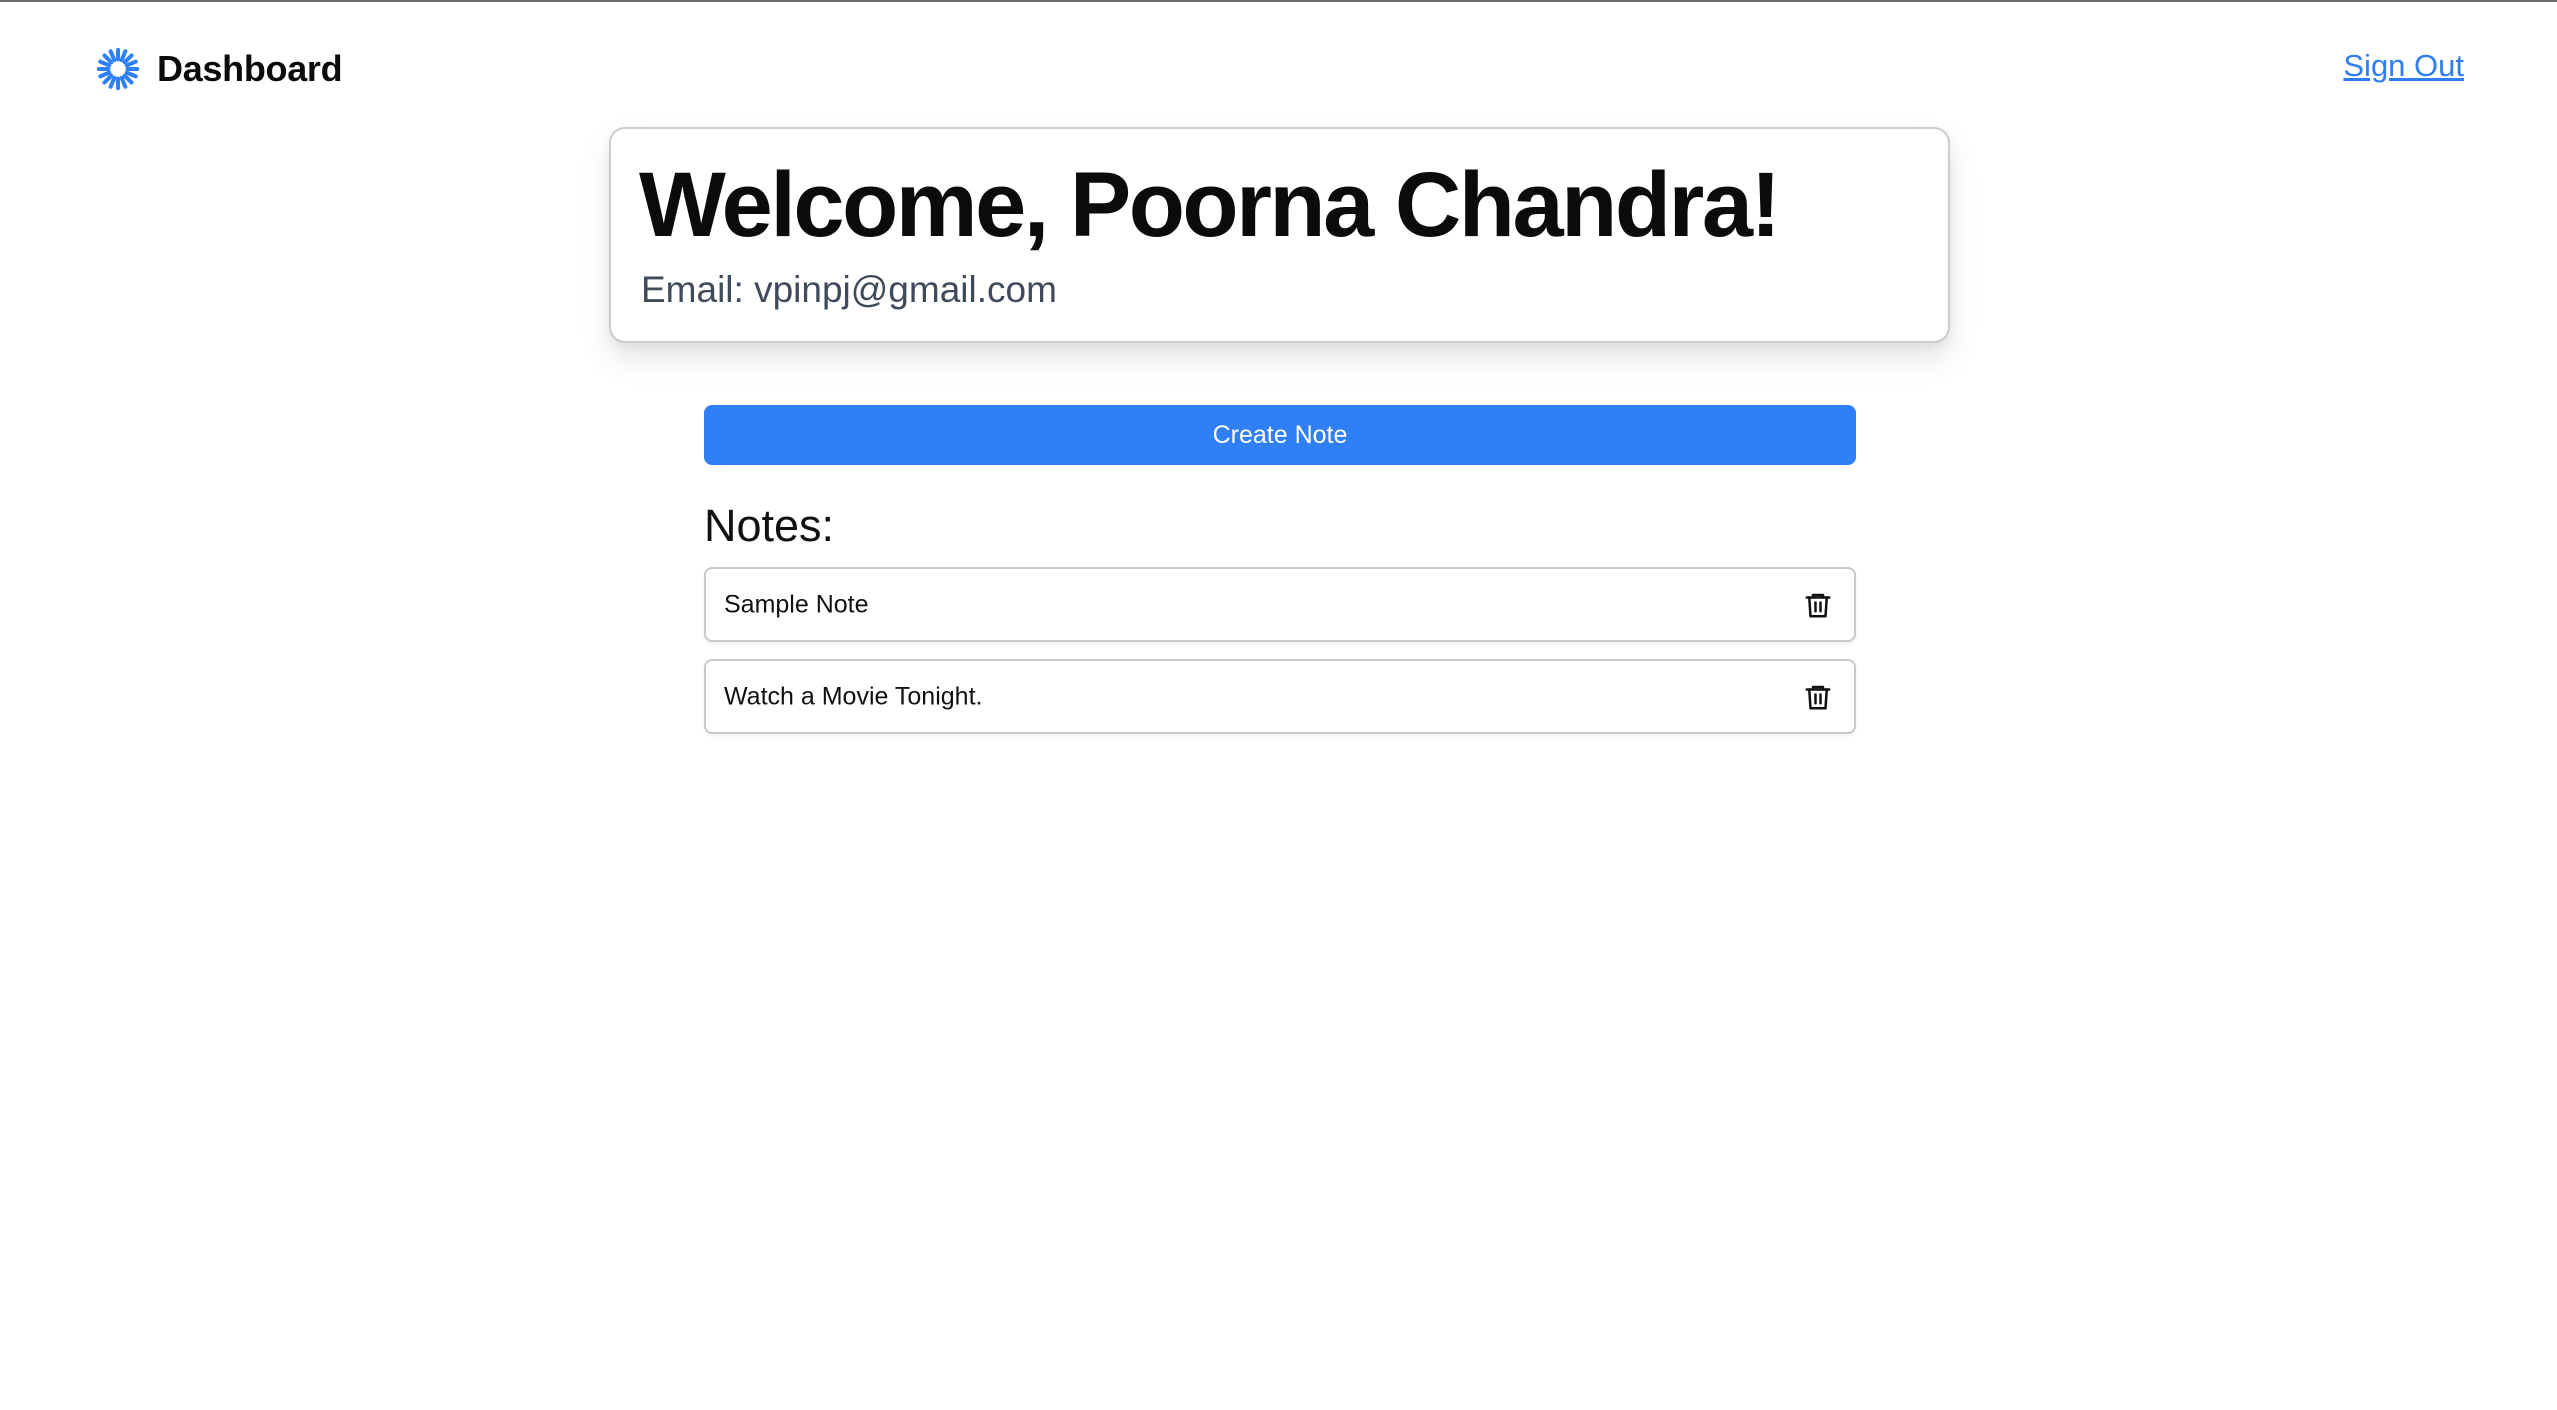 The width and height of the screenshot is (2557, 1410). I want to click on brand: Dashboard, so click(219, 69).